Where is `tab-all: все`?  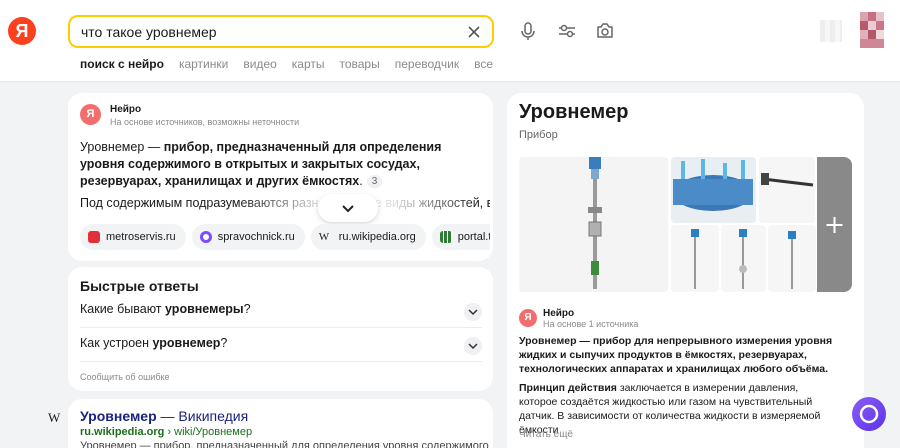 tab-all: все is located at coordinates (483, 64).